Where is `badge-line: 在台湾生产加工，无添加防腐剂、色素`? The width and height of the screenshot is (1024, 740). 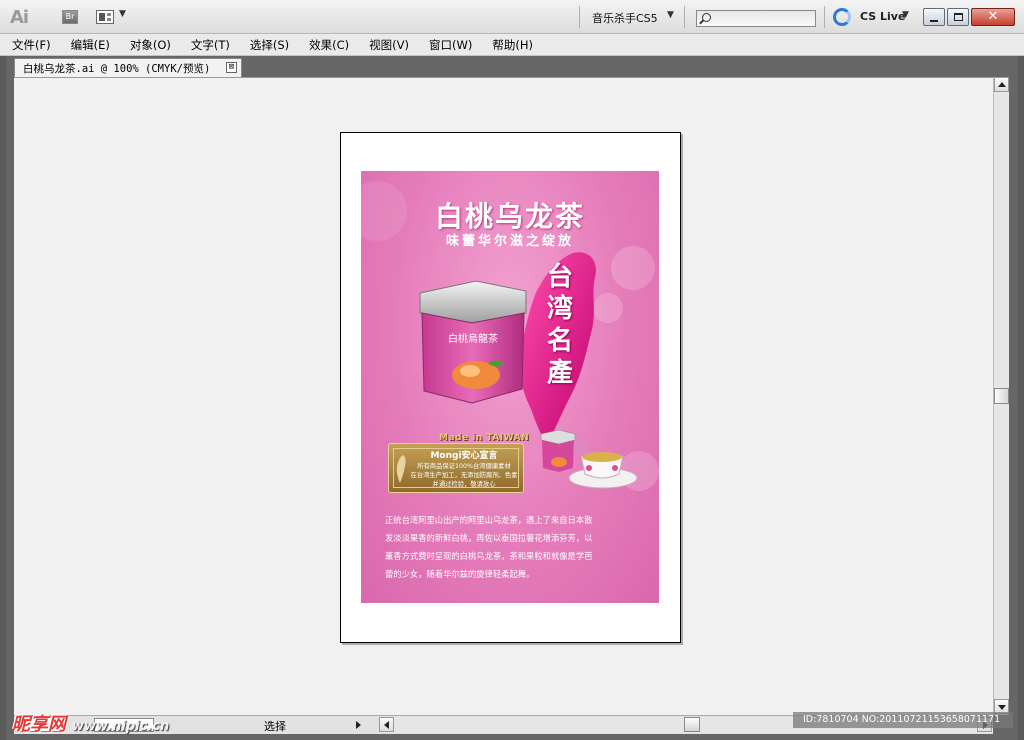 badge-line: 在台湾生产加工，无添加防腐剂、色素 is located at coordinates (464, 475).